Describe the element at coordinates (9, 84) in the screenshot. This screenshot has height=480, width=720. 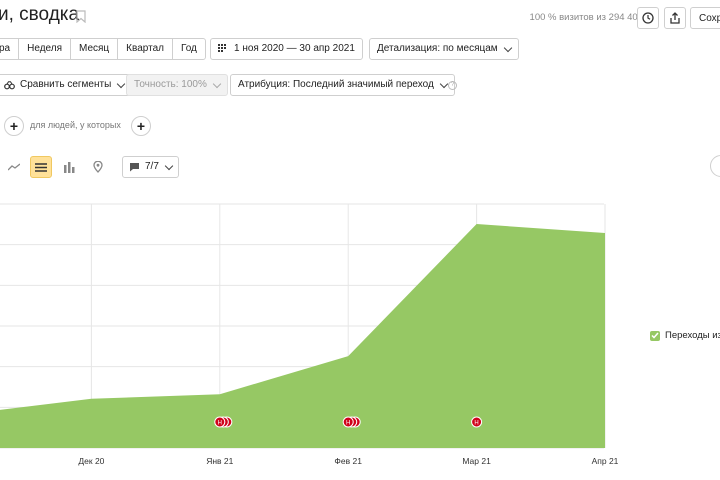
I see `compare-icon` at that location.